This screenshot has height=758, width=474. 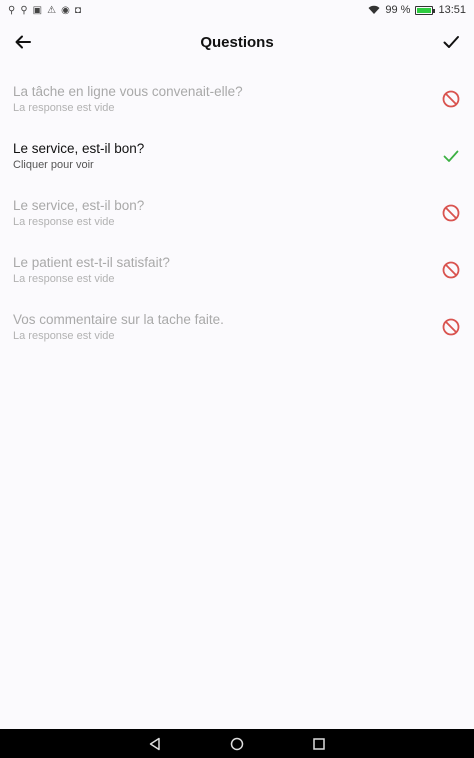 I want to click on image-icon: ▣, so click(x=37, y=10).